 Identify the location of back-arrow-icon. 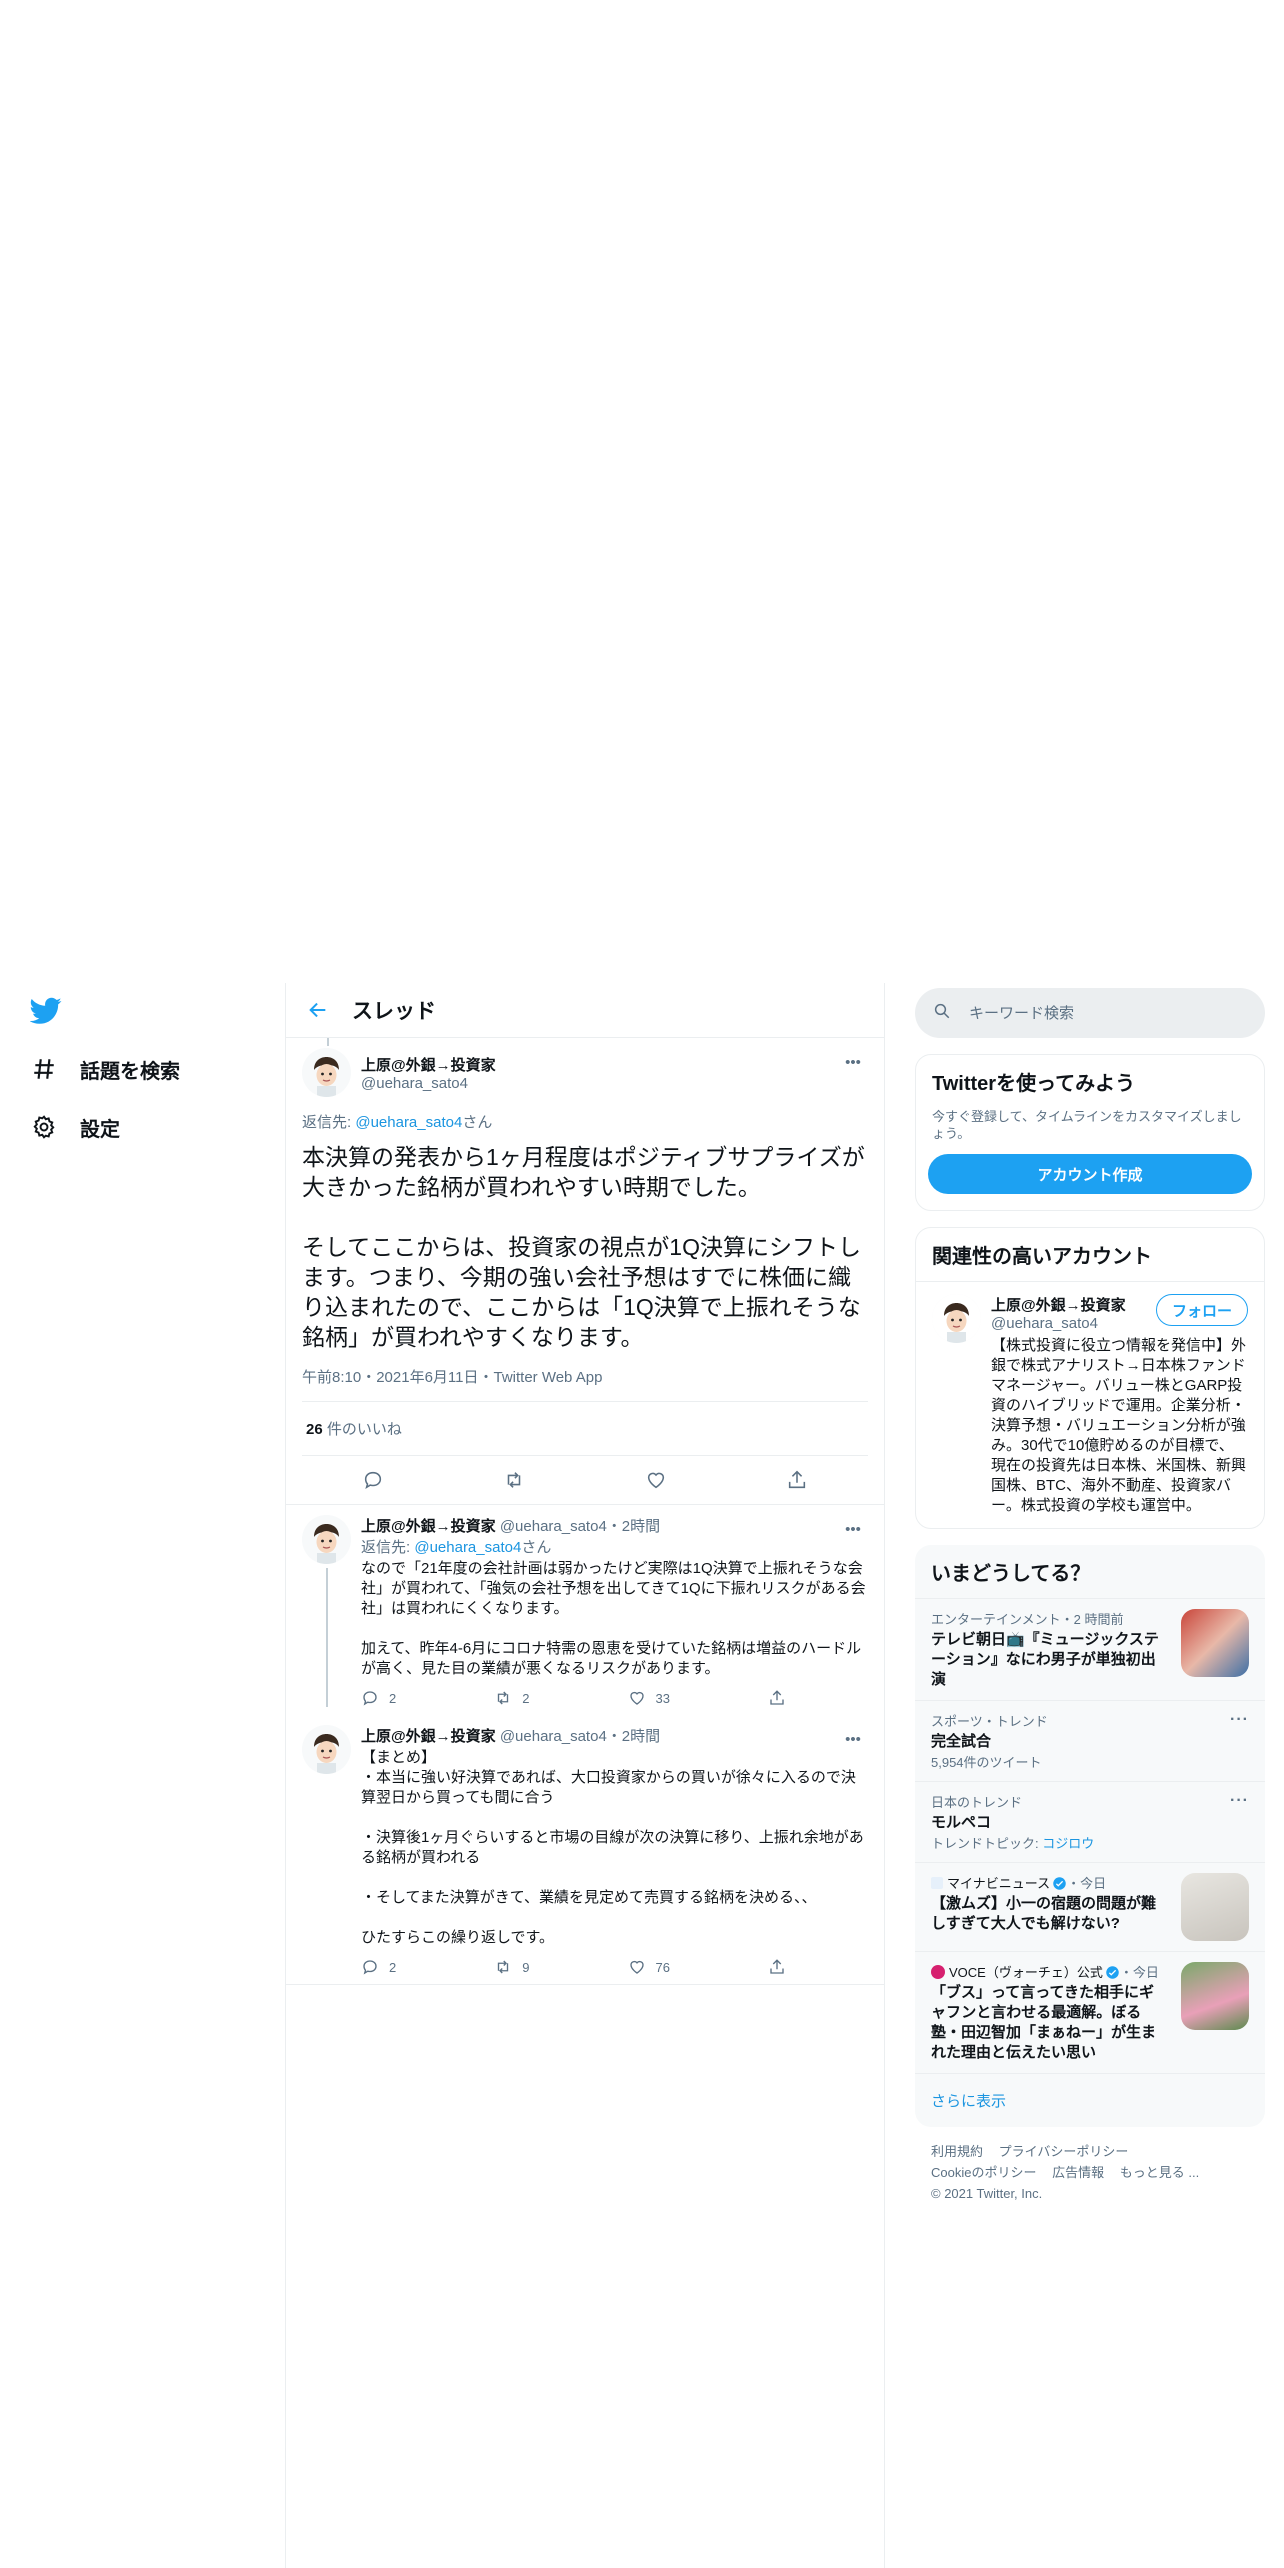
(318, 1010).